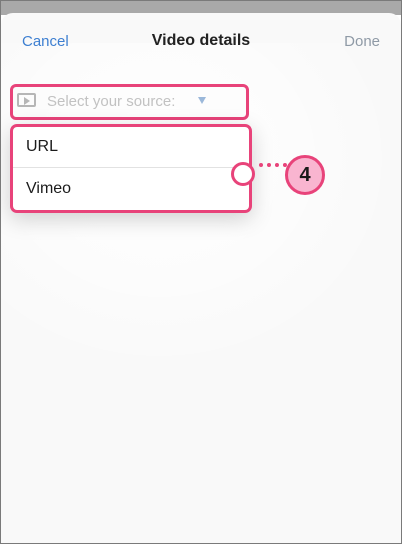 Image resolution: width=402 pixels, height=544 pixels. Describe the element at coordinates (362, 41) in the screenshot. I see `done-button: Done` at that location.